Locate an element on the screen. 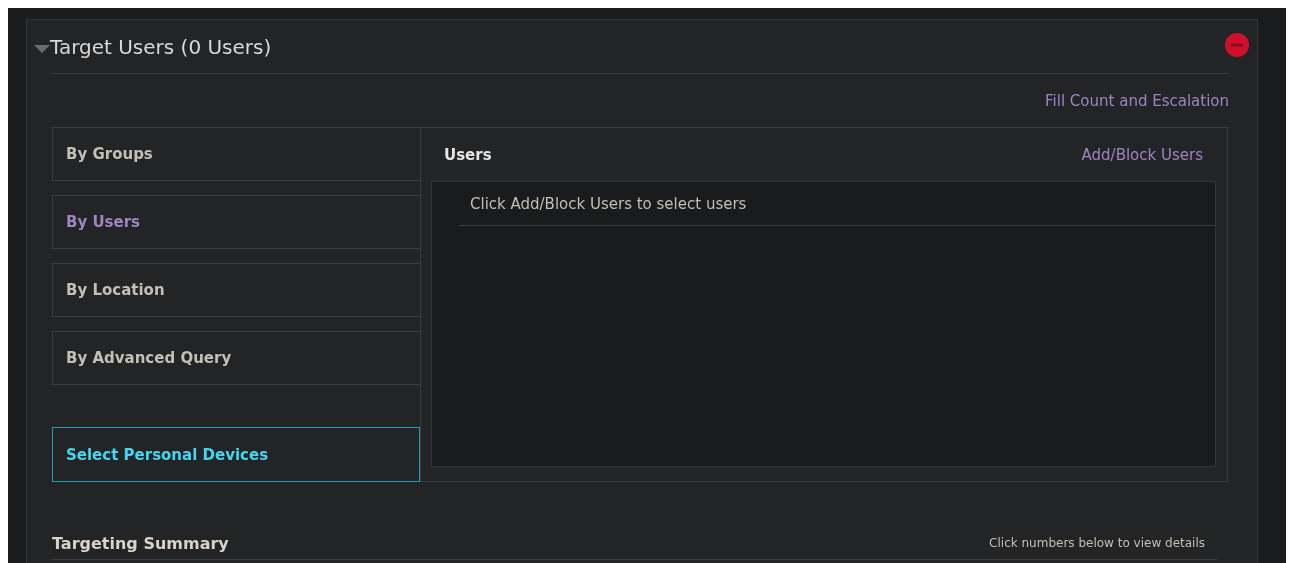 This screenshot has width=1290, height=563. personal-devices-button: Select Personal Devices is located at coordinates (236, 454).